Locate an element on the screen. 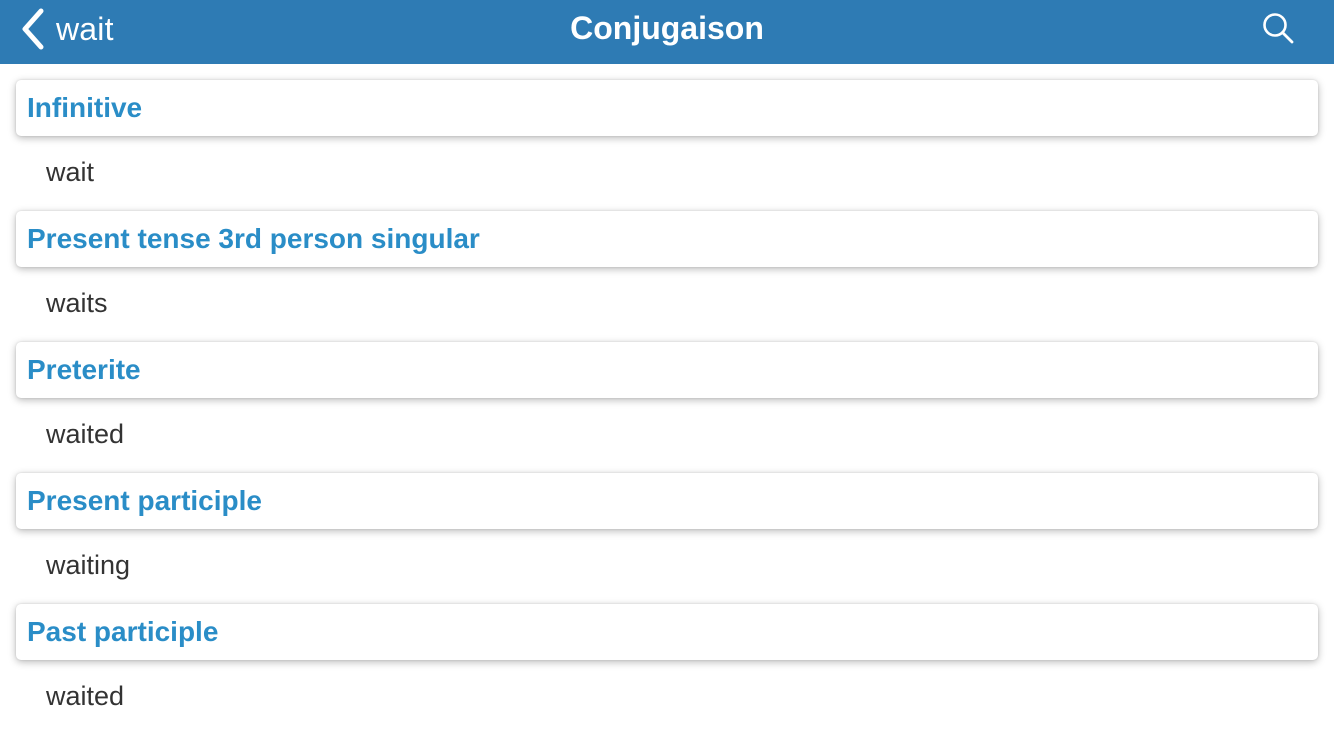 This screenshot has height=750, width=1334. section-title: Present tense 3rd person singular is located at coordinates (253, 238).